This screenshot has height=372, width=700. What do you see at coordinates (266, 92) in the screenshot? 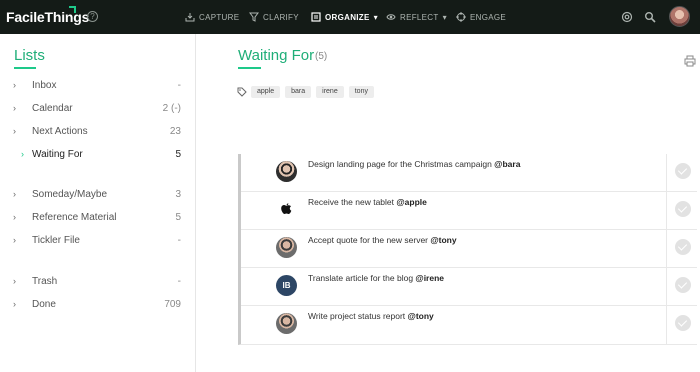
I see `tag-apple: apple` at bounding box center [266, 92].